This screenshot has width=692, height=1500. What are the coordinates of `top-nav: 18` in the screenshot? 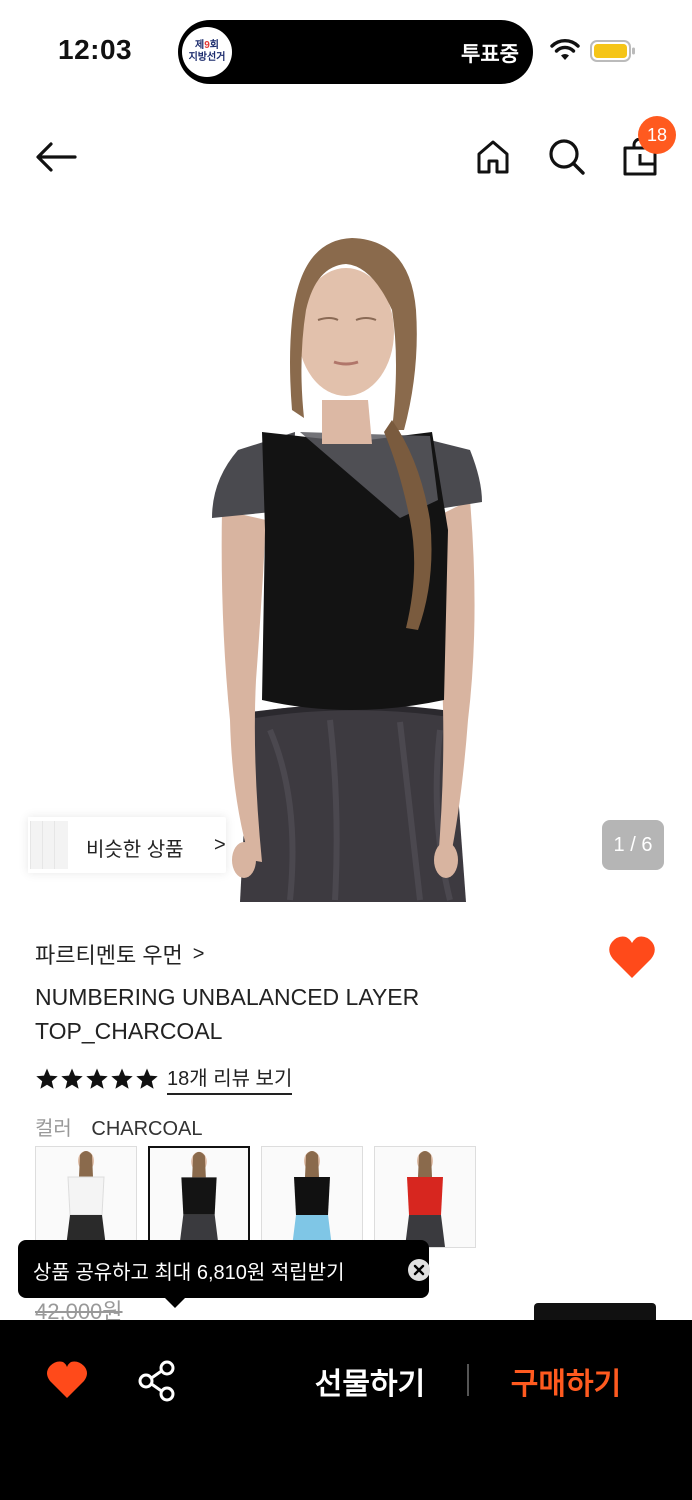 It's located at (346, 157).